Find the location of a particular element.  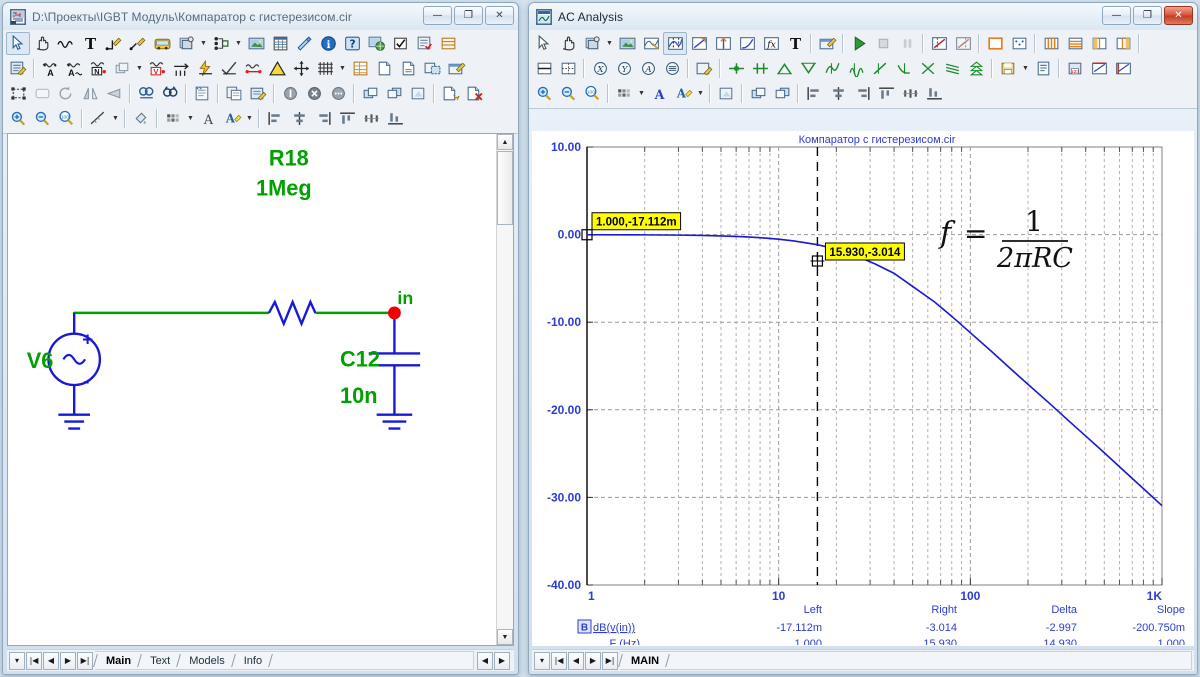

add-cursor-icon is located at coordinates (939, 43).